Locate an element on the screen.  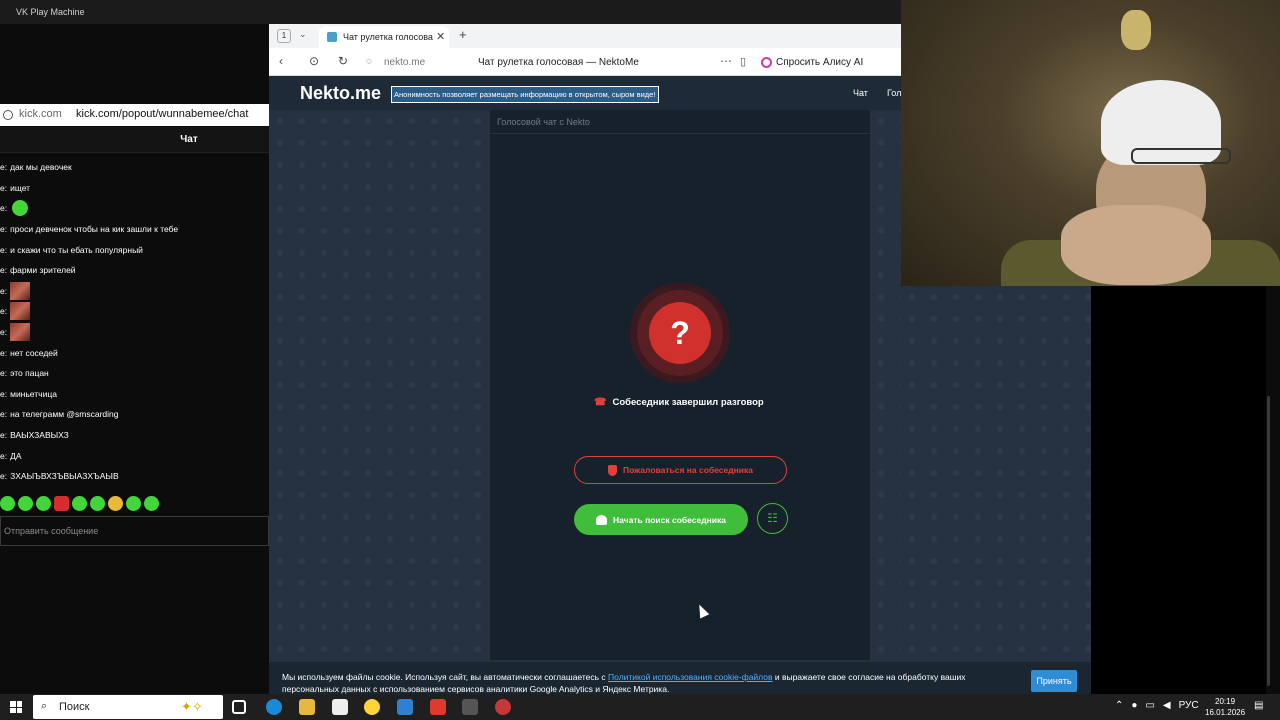
start-search-button: Начать поиск собеседника is located at coordinates (661, 519).